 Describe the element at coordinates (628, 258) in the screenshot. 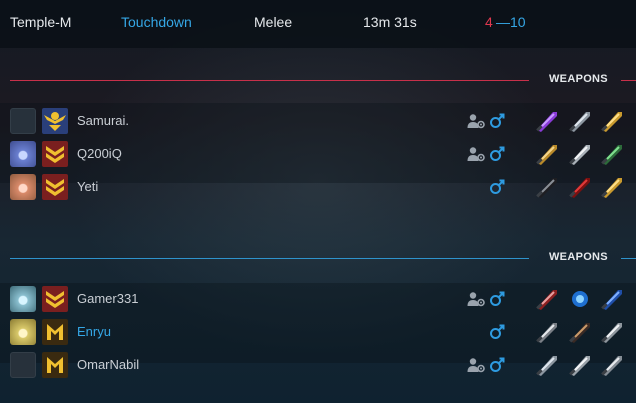

I see `blue-team-divider-cap` at that location.